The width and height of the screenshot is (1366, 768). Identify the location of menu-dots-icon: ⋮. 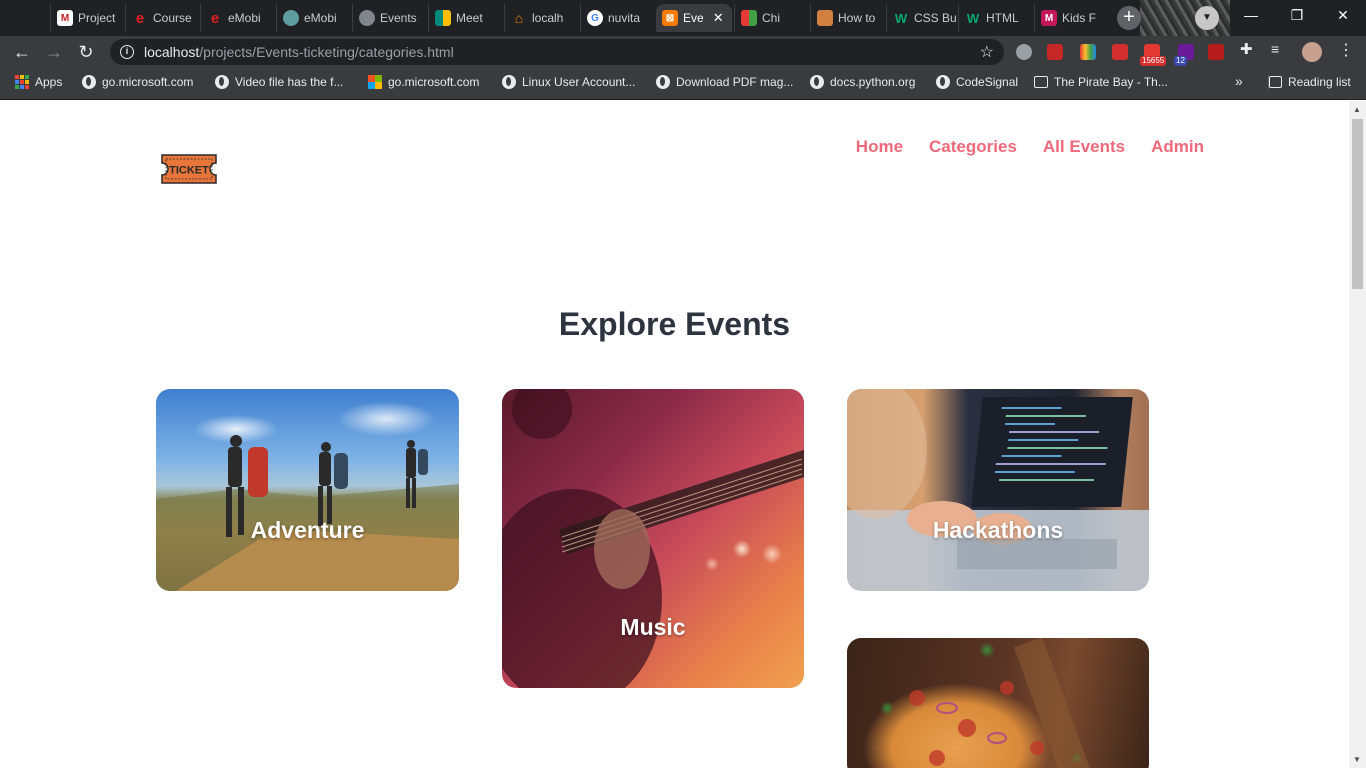
(1346, 49).